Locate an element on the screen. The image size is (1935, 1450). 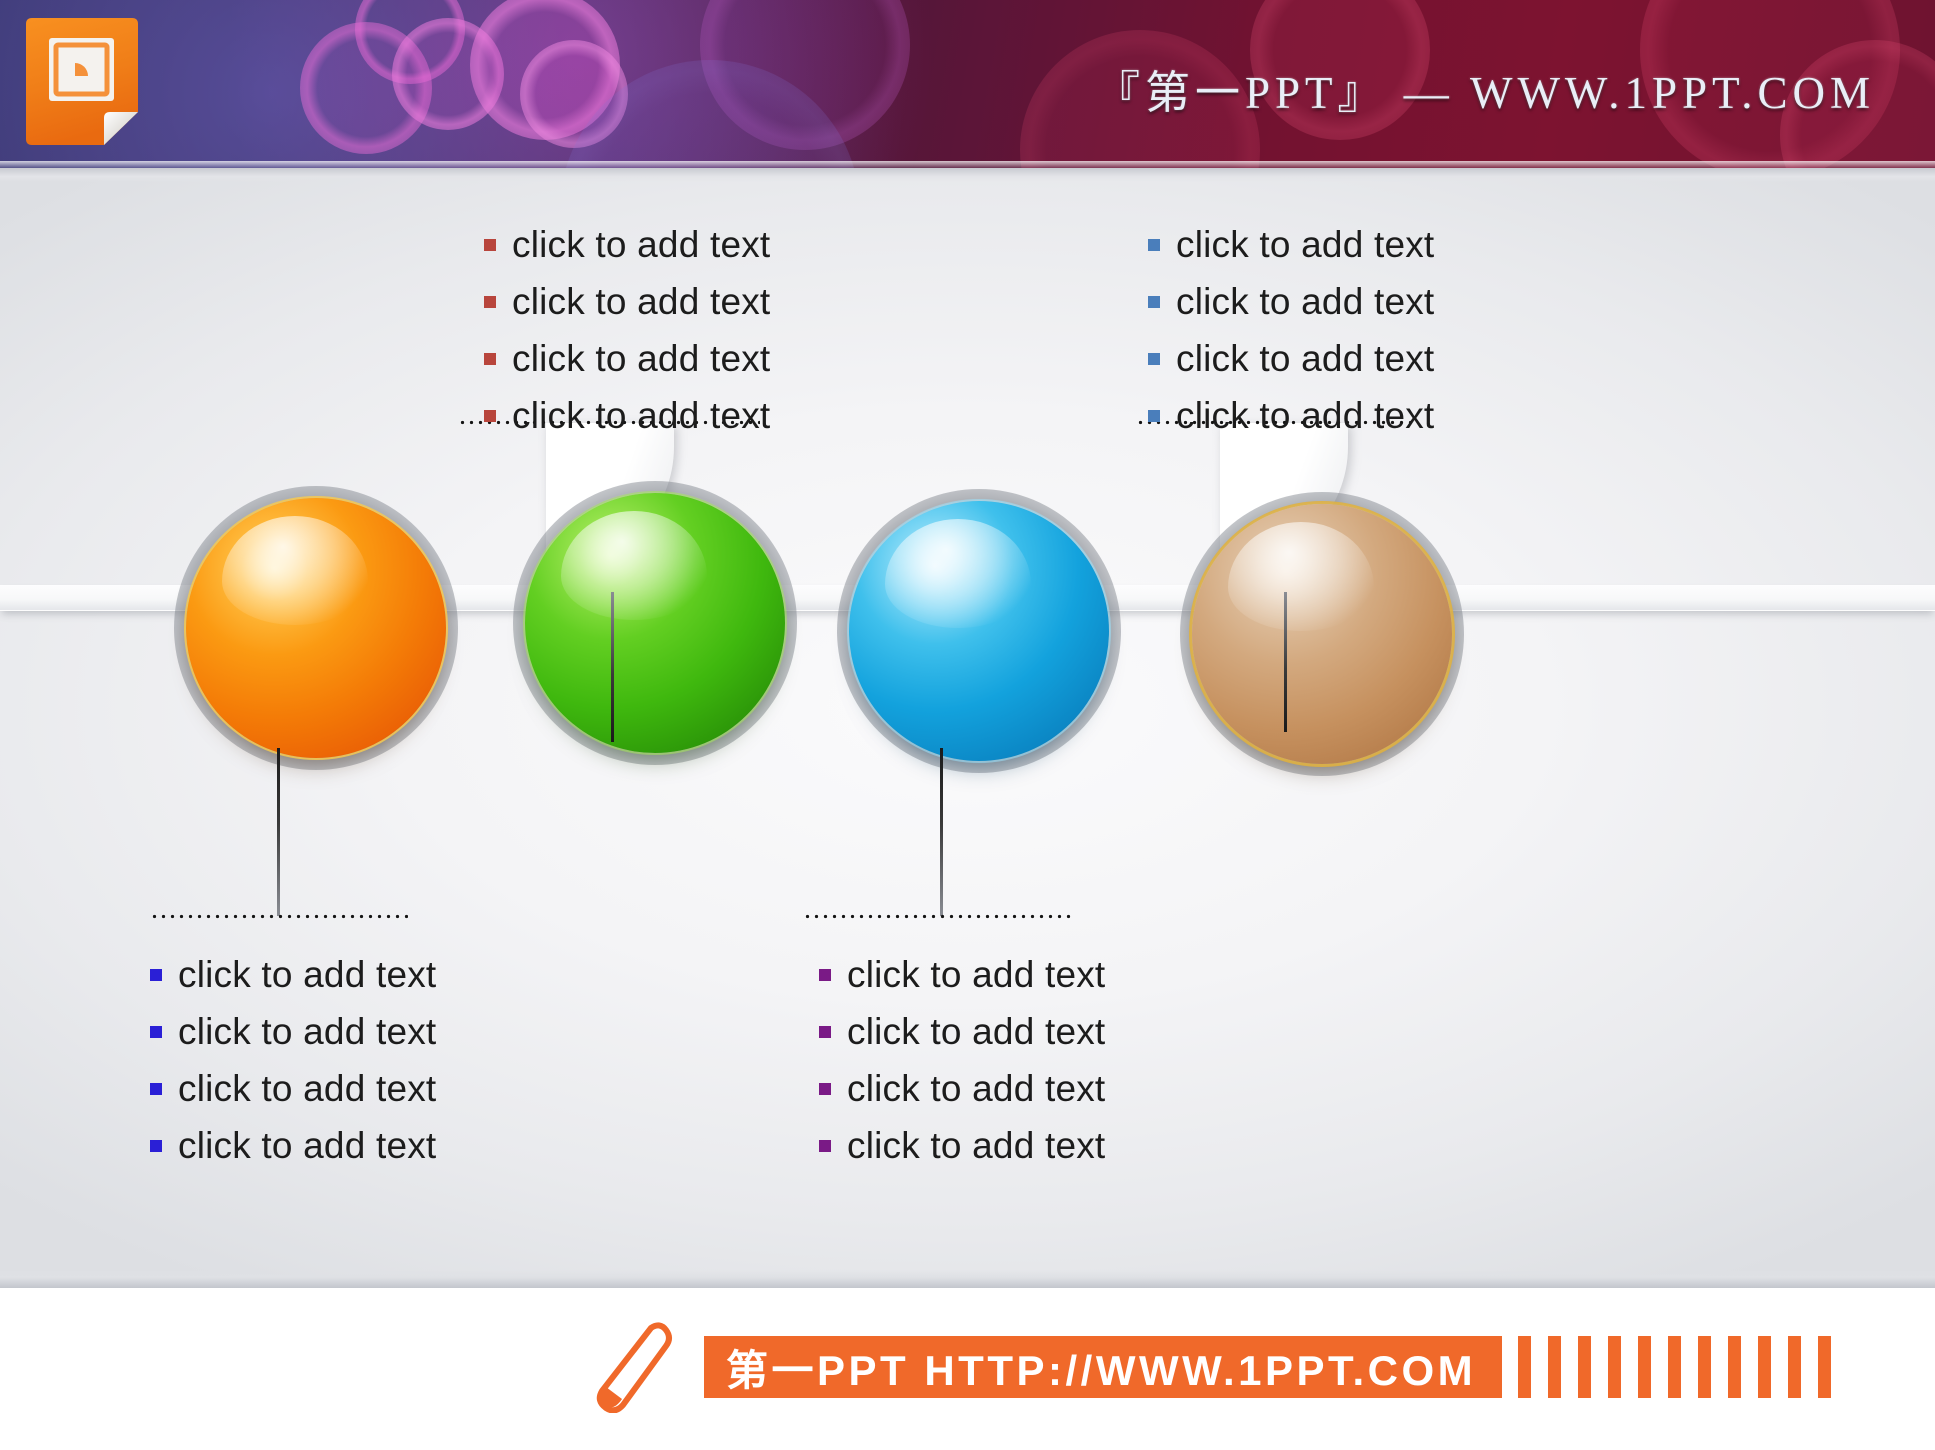
site-header-banner: 『第一PPT』 — WWW.1PPT.COM is located at coordinates (967, 86).